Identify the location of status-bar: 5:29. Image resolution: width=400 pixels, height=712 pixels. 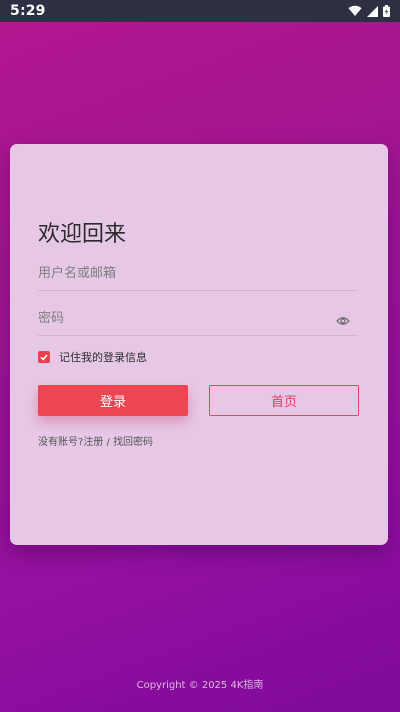
(200, 11).